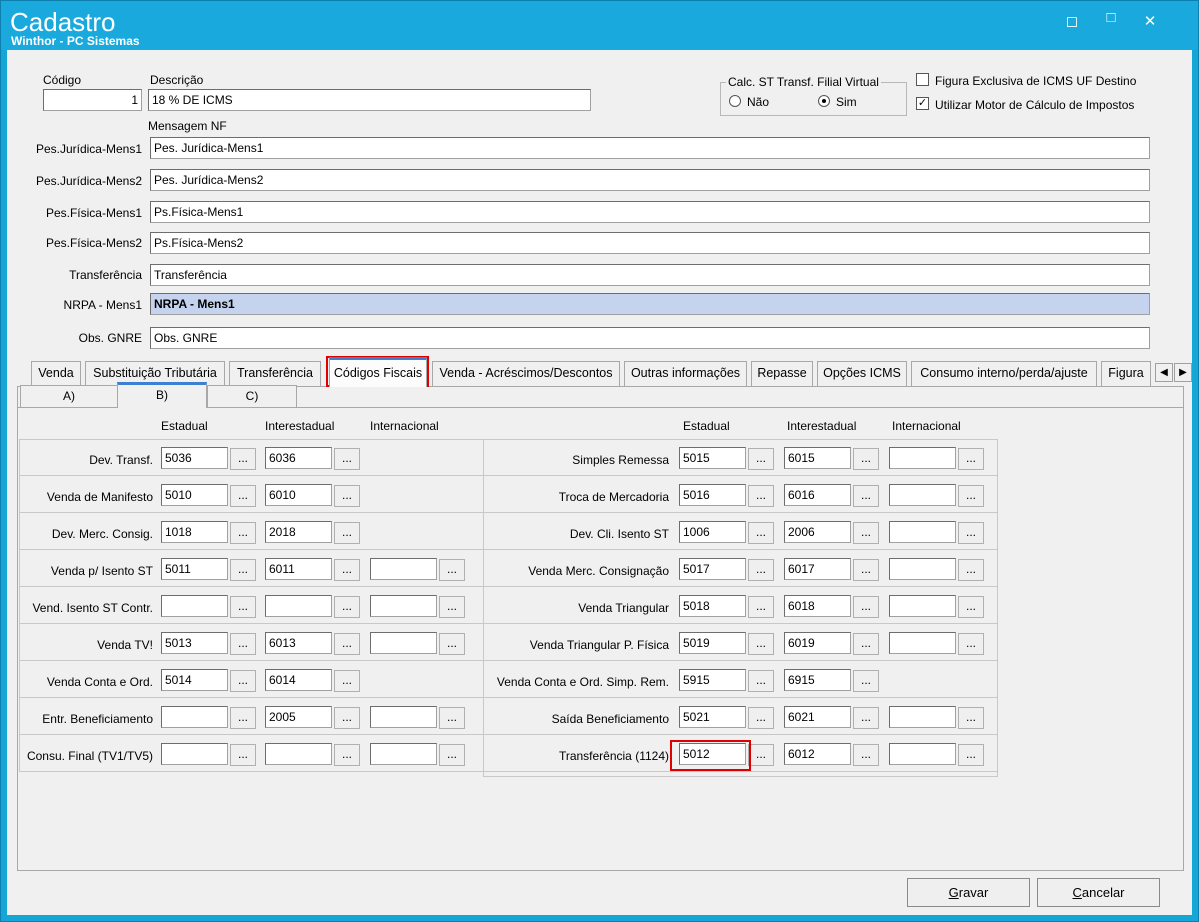  I want to click on cfop-estadual-input: 5018, so click(712, 606).